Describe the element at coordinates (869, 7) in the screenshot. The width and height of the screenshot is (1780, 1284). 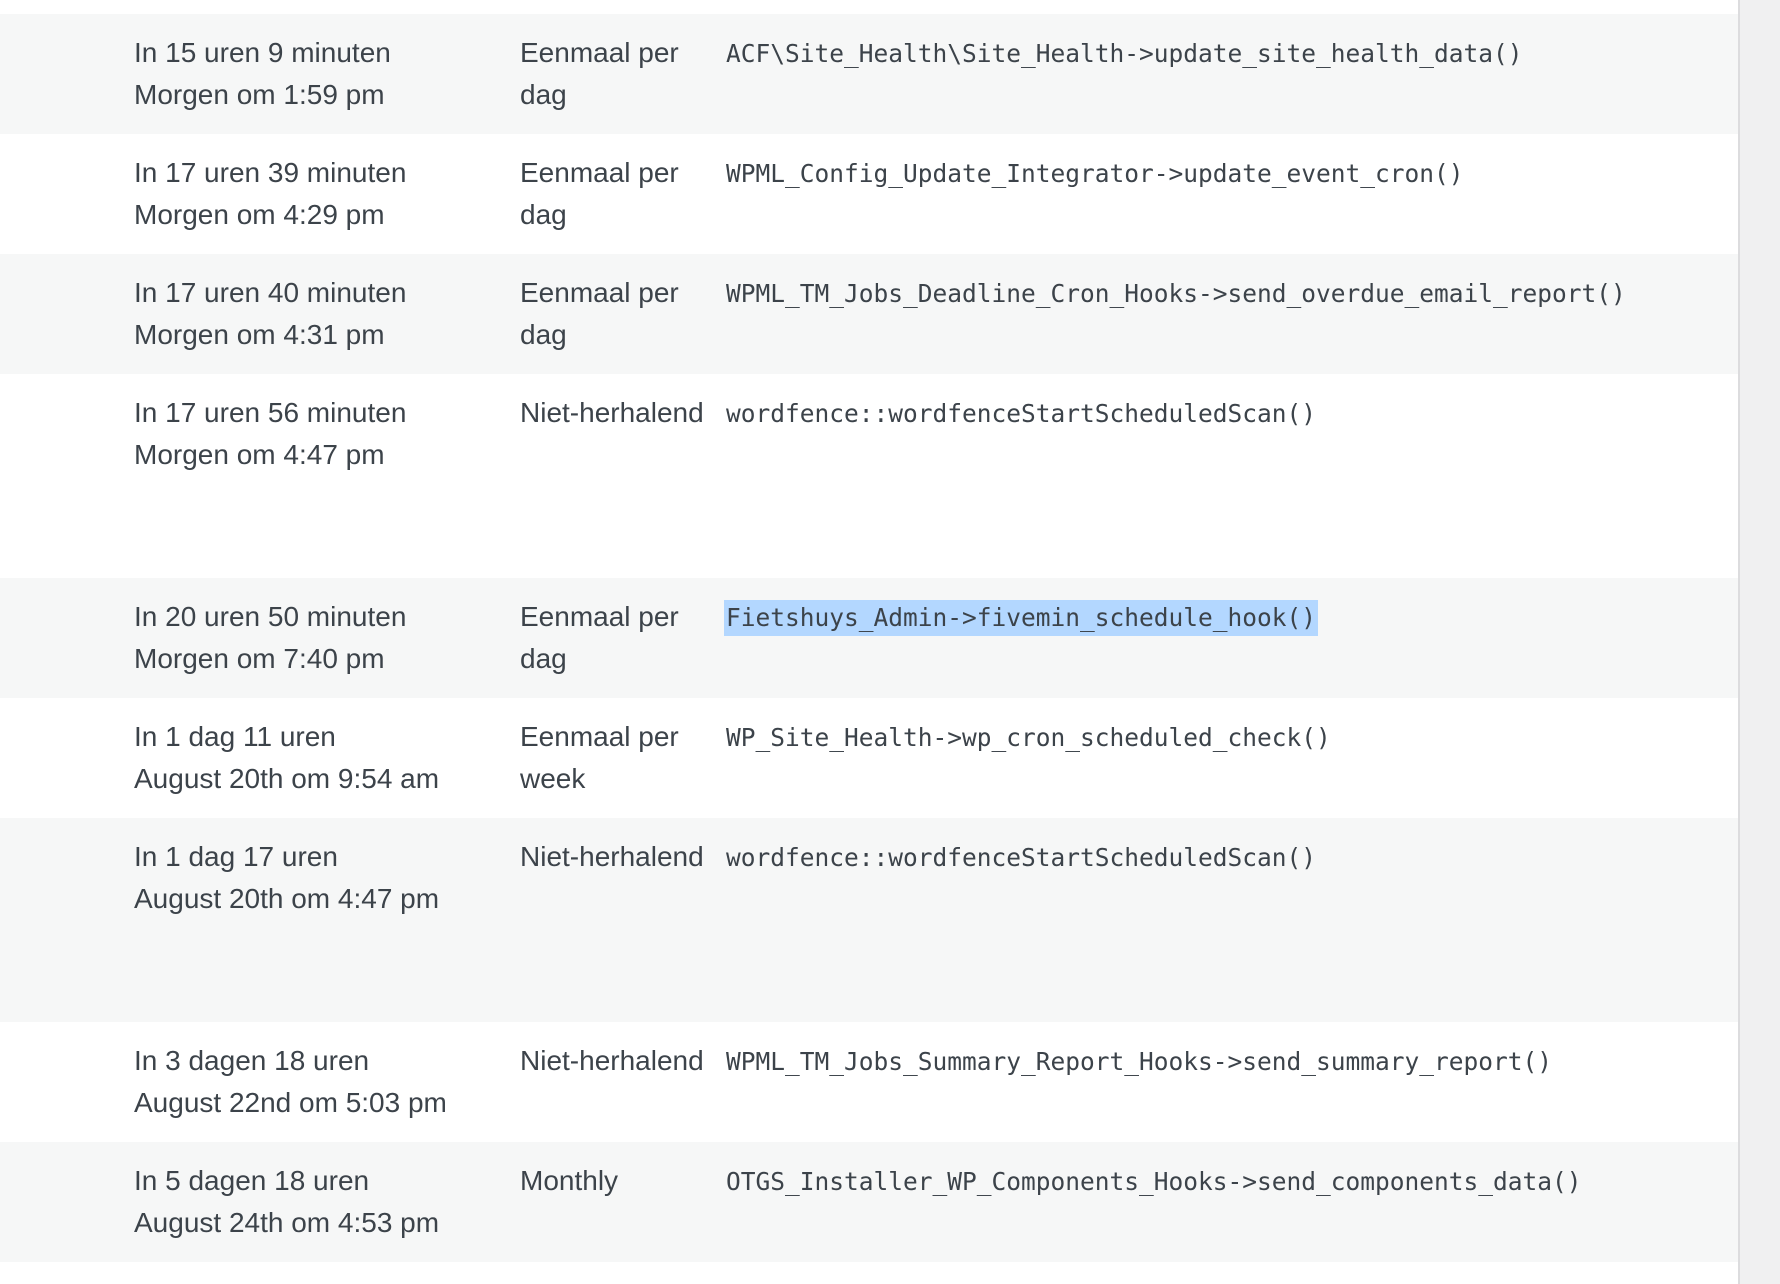
I see `table-top-spacer` at that location.